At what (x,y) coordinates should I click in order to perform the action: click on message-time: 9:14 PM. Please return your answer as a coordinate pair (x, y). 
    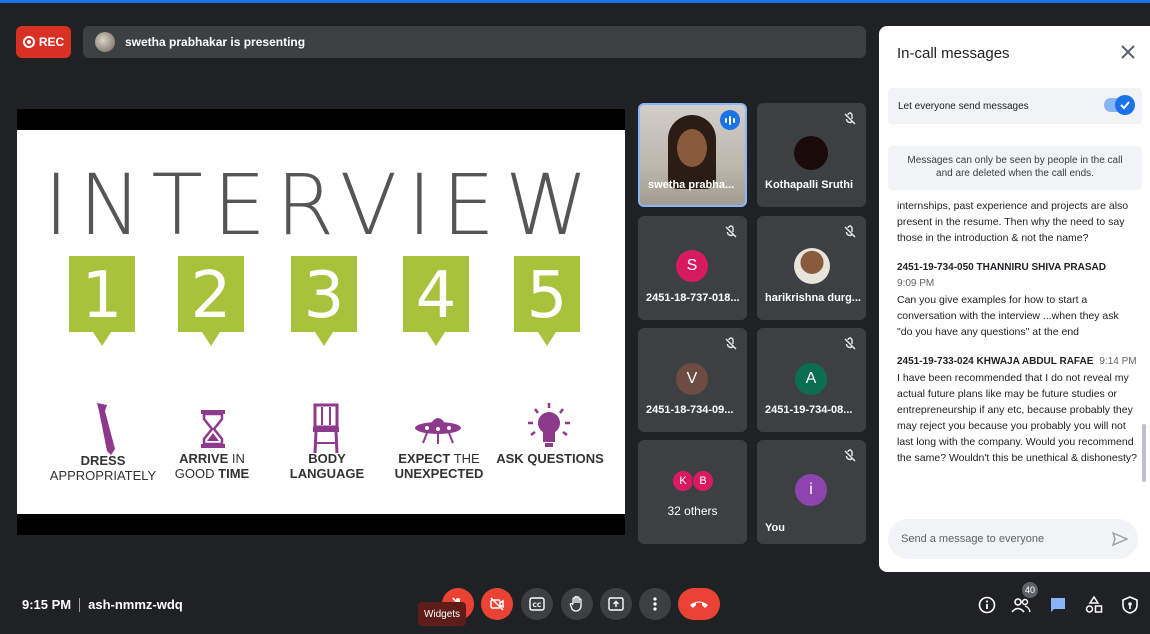
    Looking at the image, I should click on (1118, 361).